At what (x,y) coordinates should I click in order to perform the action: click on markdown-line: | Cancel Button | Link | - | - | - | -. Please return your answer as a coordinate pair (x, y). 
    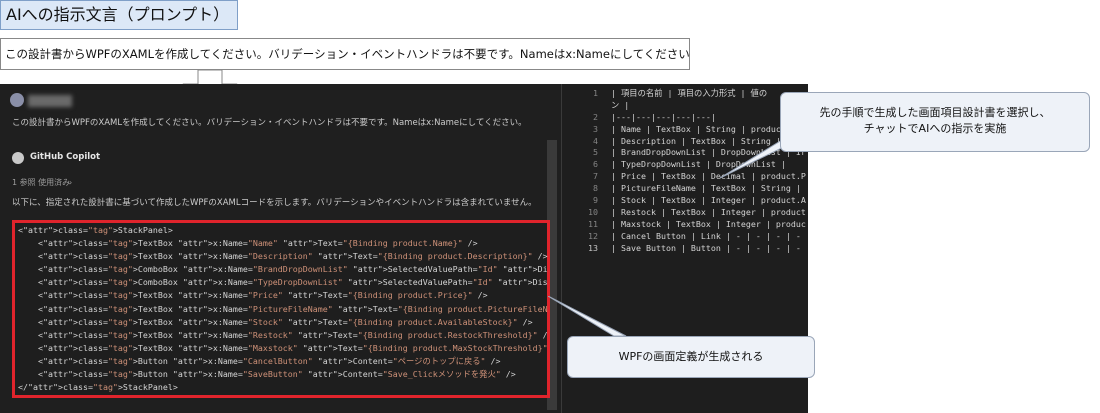
    Looking at the image, I should click on (706, 235).